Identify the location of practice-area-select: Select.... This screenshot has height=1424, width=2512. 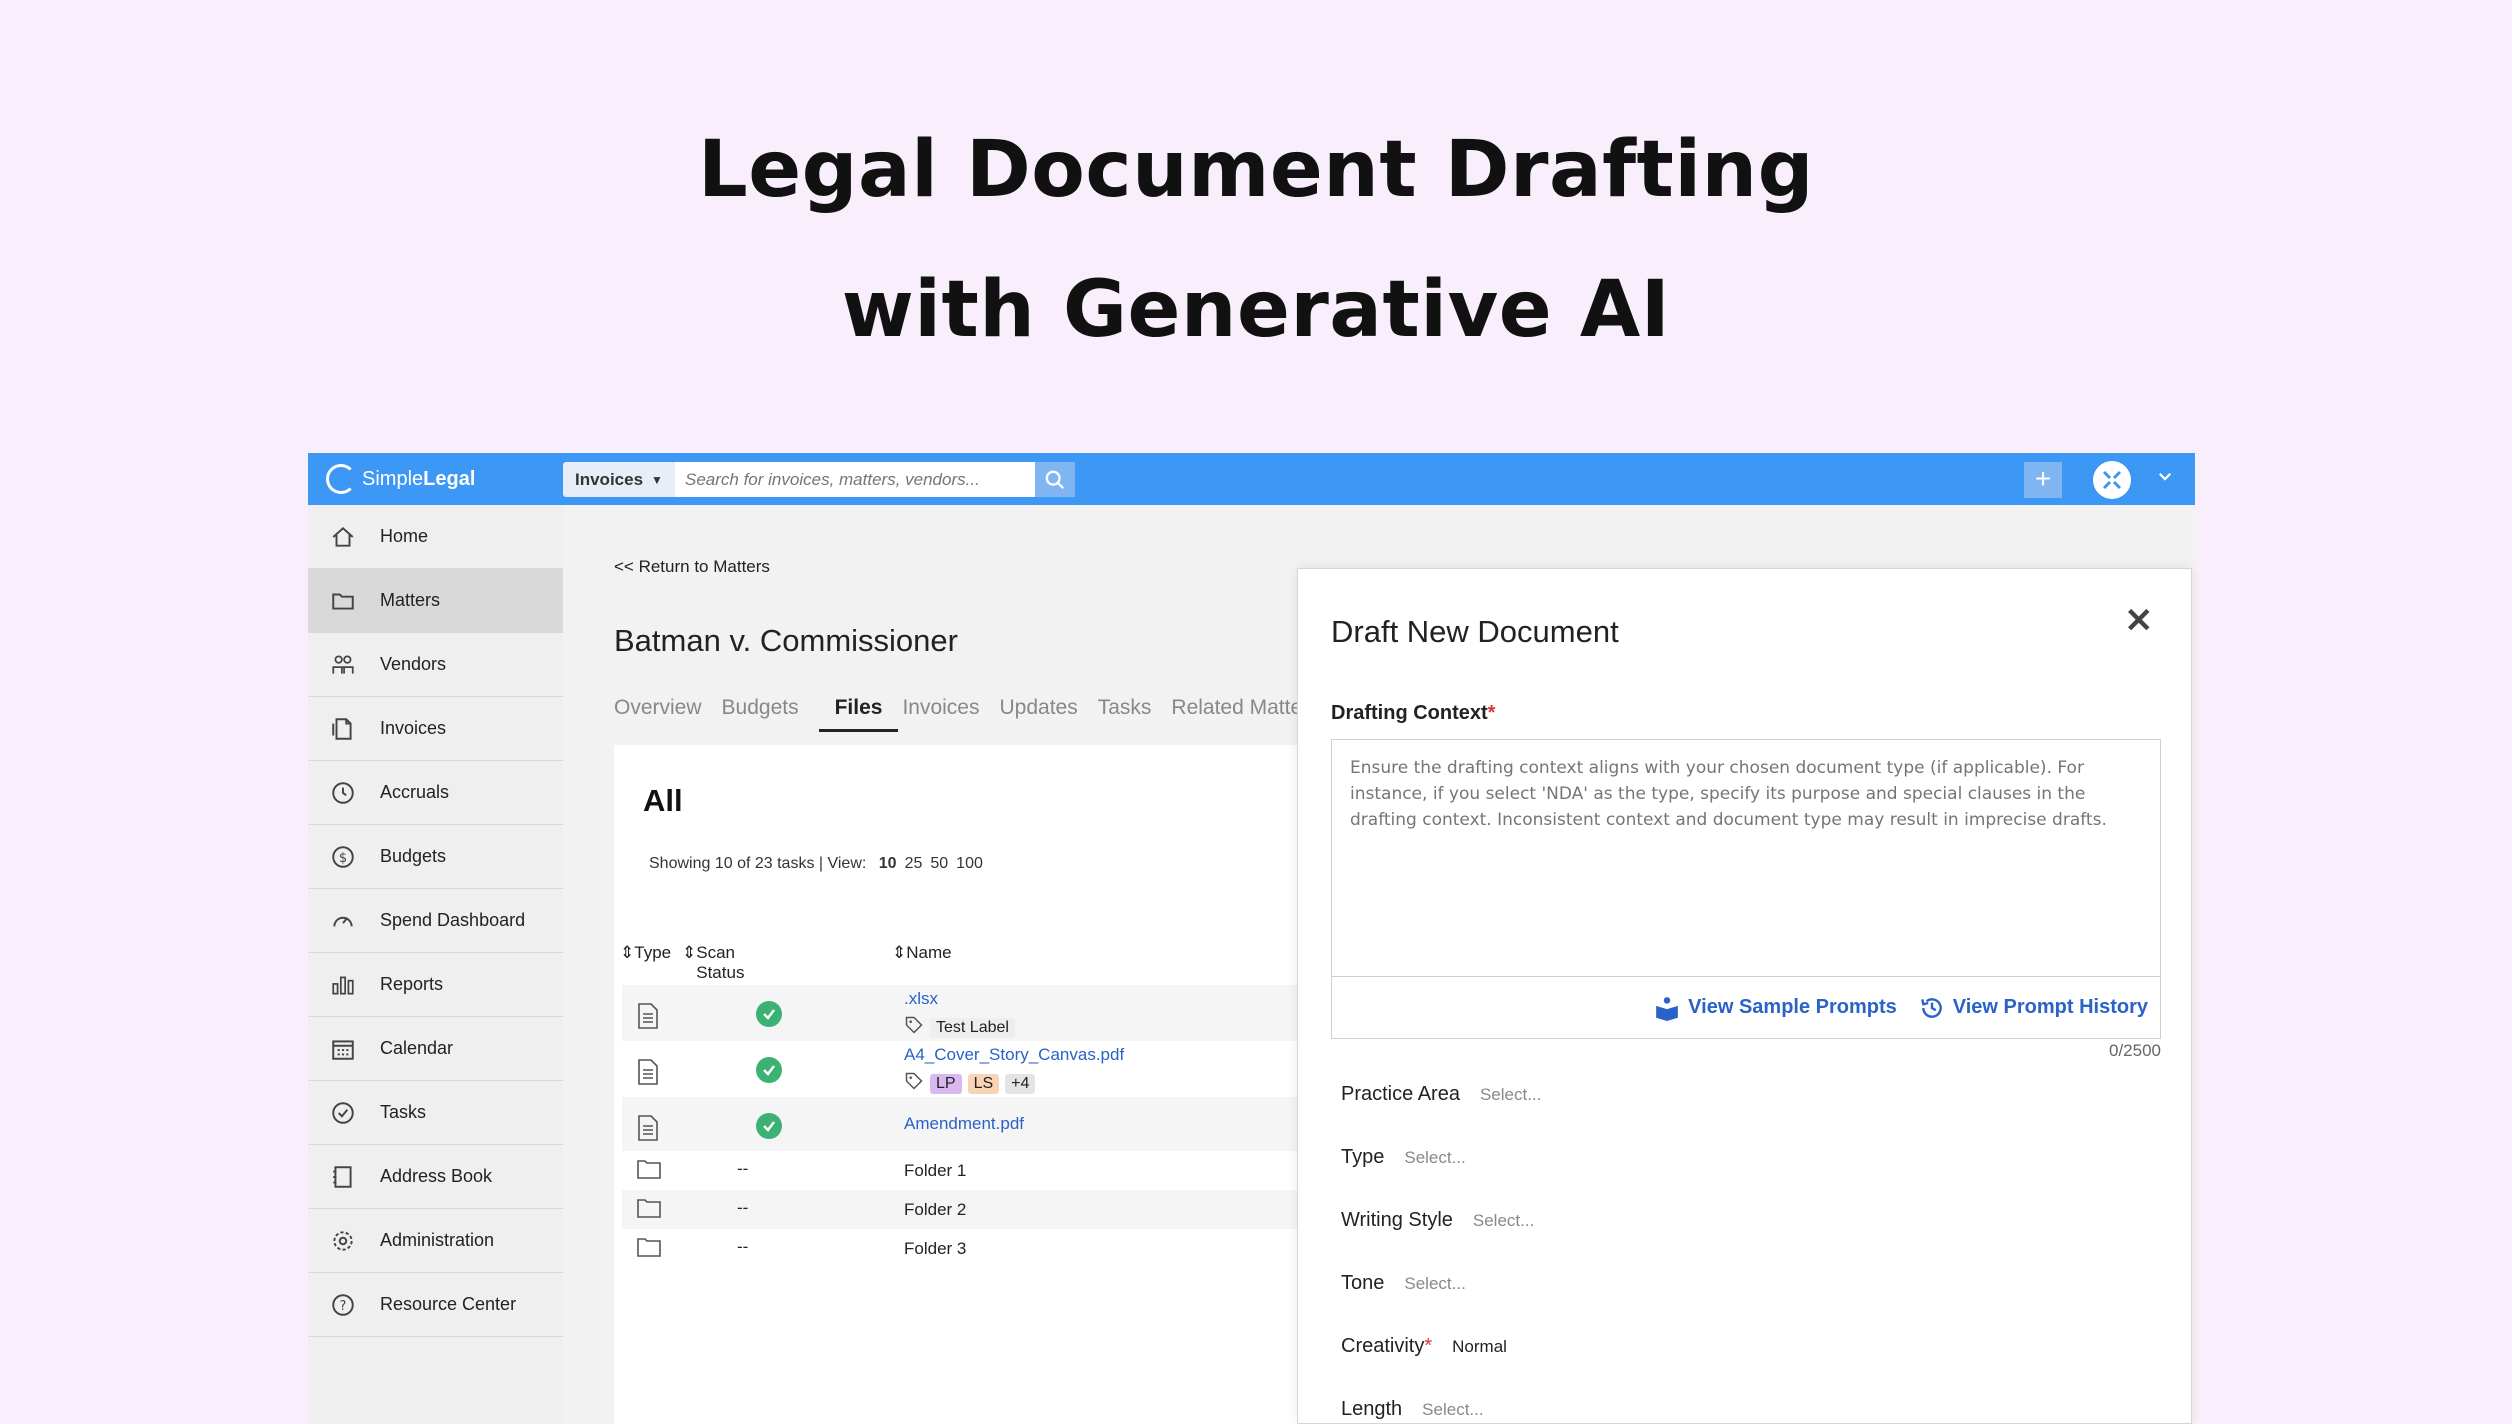
(1510, 1095).